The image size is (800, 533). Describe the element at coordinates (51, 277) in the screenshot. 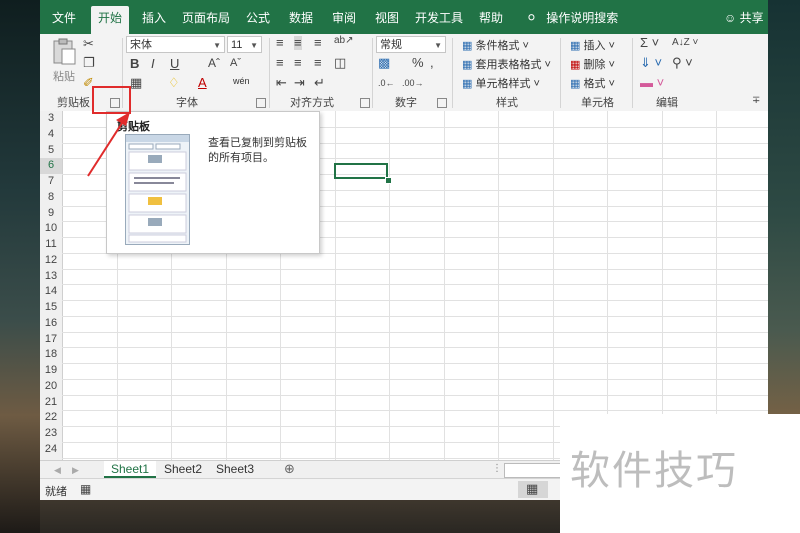

I see `row-header: 13` at that location.